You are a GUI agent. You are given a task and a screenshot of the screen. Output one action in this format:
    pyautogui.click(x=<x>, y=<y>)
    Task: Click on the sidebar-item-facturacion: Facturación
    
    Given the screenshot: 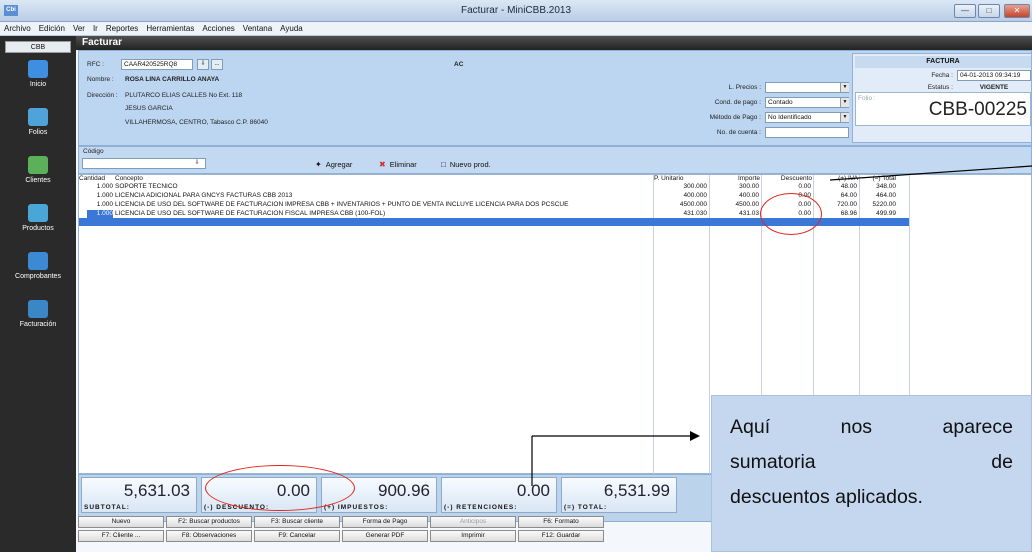 What is the action you would take?
    pyautogui.click(x=38, y=314)
    